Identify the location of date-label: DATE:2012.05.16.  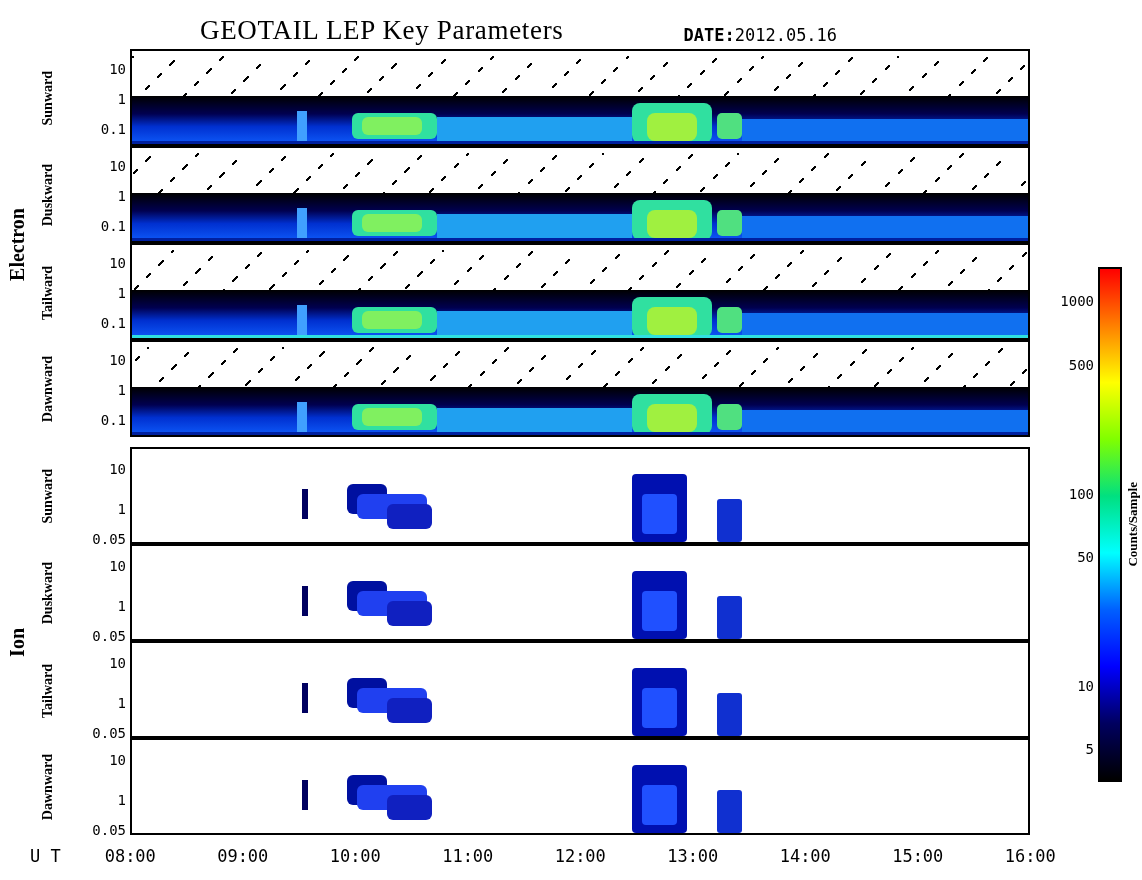
(760, 35).